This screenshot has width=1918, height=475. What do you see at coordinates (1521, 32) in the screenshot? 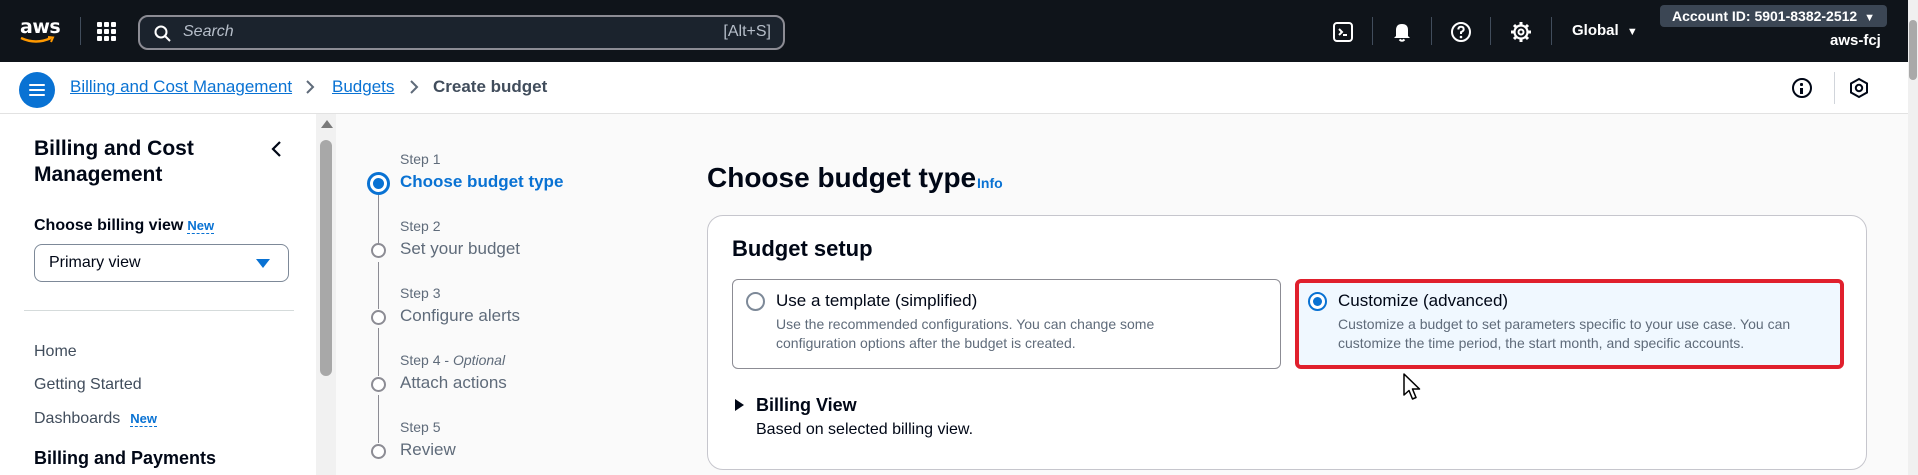
I see `gear-icon` at bounding box center [1521, 32].